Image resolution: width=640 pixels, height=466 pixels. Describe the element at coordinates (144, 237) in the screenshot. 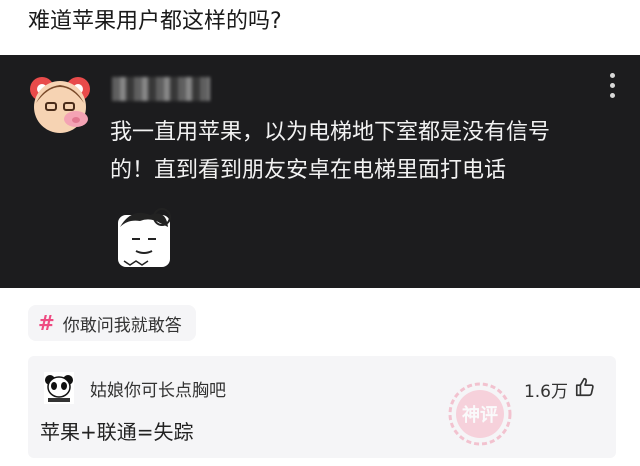

I see `cartoon-sticker-image` at that location.